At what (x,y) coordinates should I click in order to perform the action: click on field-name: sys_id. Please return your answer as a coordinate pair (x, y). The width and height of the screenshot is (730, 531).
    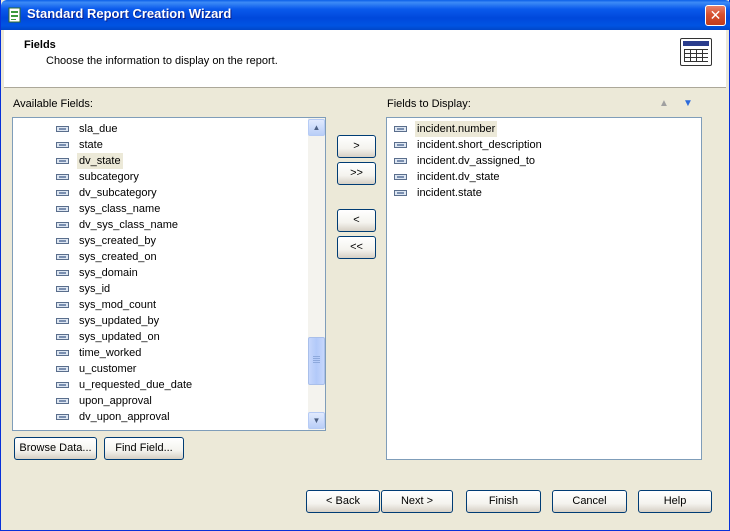
    Looking at the image, I should click on (95, 289).